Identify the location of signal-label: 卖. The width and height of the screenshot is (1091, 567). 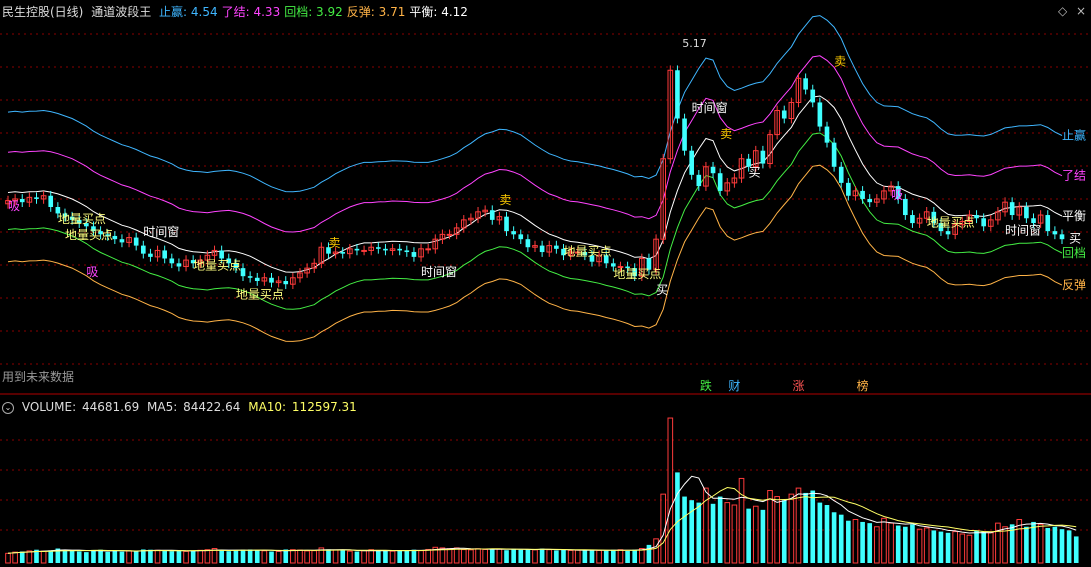
(840, 61).